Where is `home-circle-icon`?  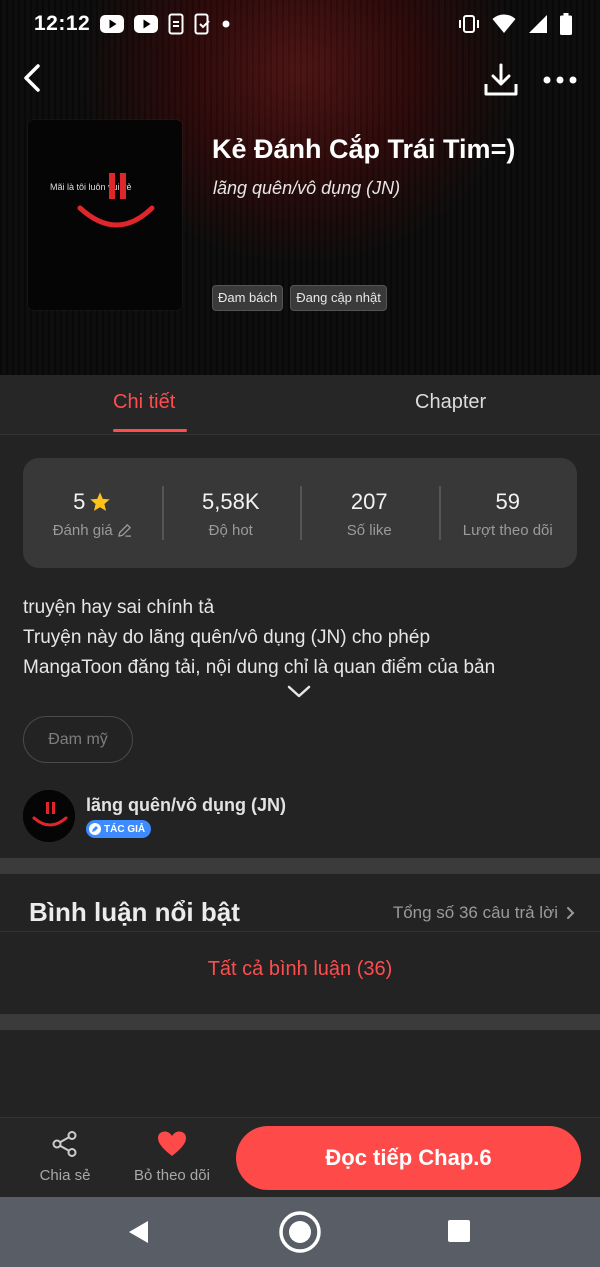
home-circle-icon is located at coordinates (300, 1232).